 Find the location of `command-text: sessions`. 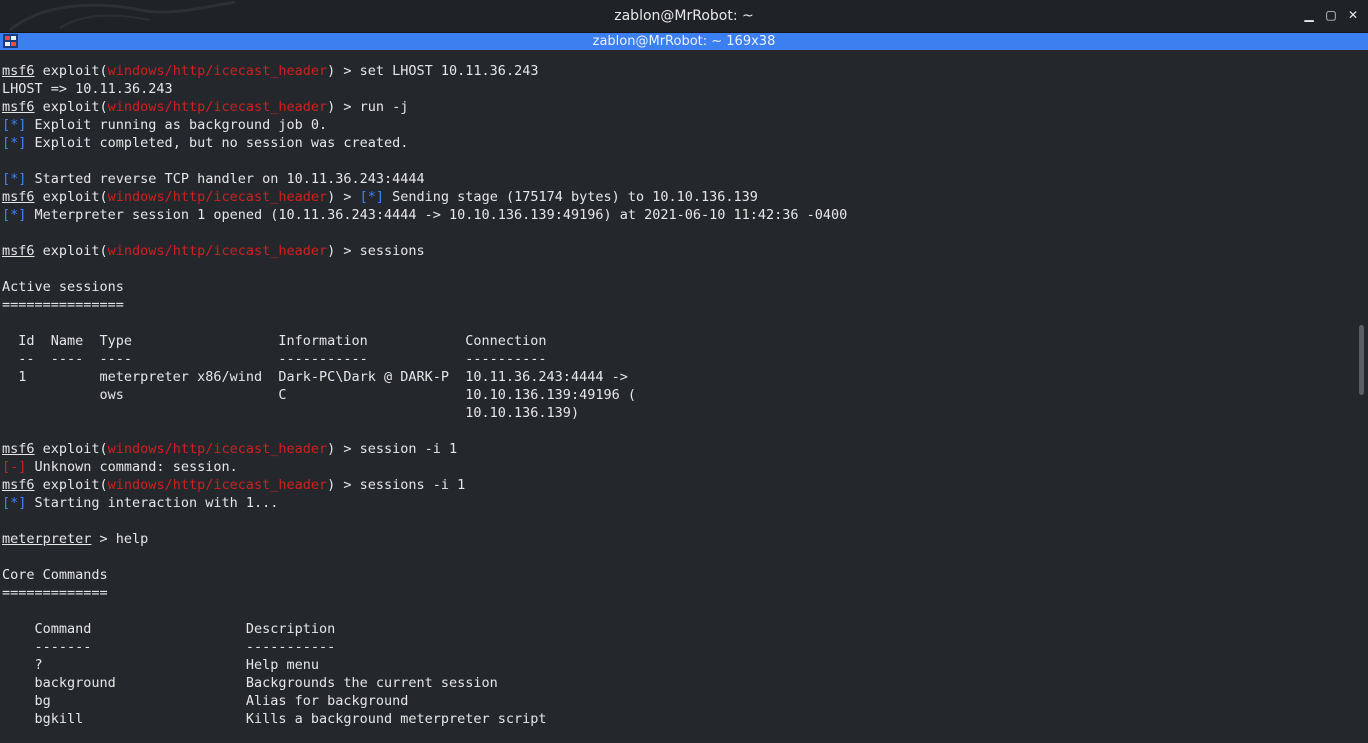

command-text: sessions is located at coordinates (392, 251).